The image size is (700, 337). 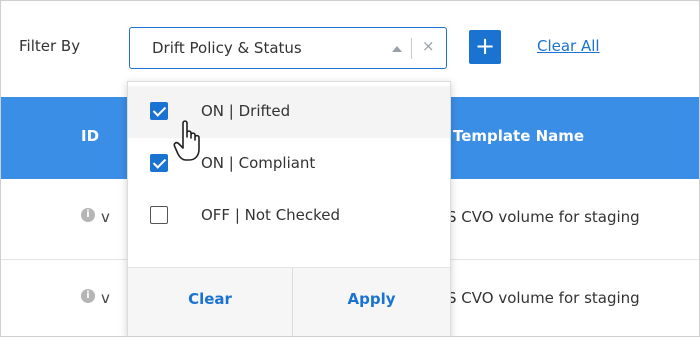 What do you see at coordinates (50, 46) in the screenshot?
I see `filter-by-label: Filter By` at bounding box center [50, 46].